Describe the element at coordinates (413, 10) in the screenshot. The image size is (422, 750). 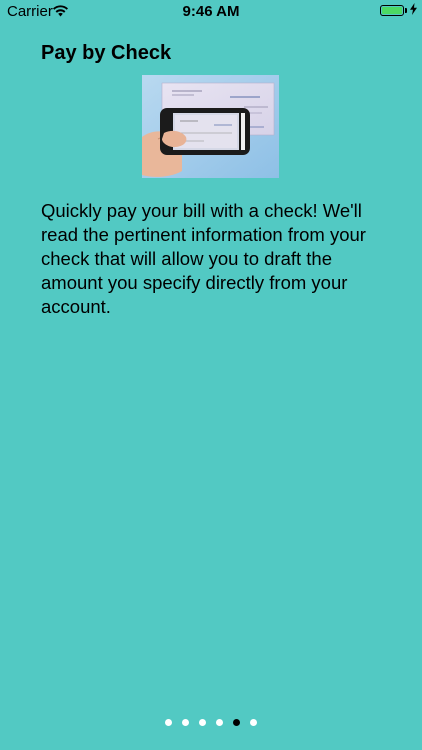
I see `charging-bolt-icon` at that location.